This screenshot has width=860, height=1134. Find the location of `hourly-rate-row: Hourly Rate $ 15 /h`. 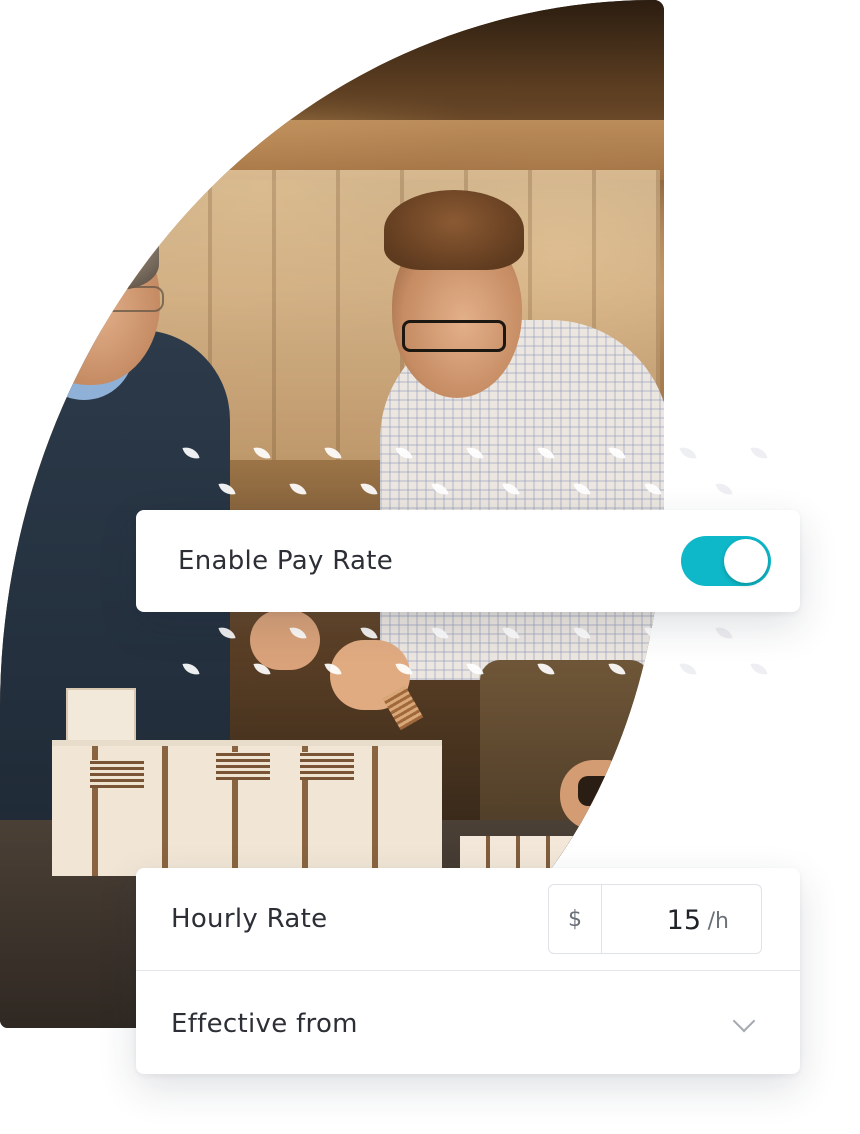

hourly-rate-row: Hourly Rate $ 15 /h is located at coordinates (468, 919).